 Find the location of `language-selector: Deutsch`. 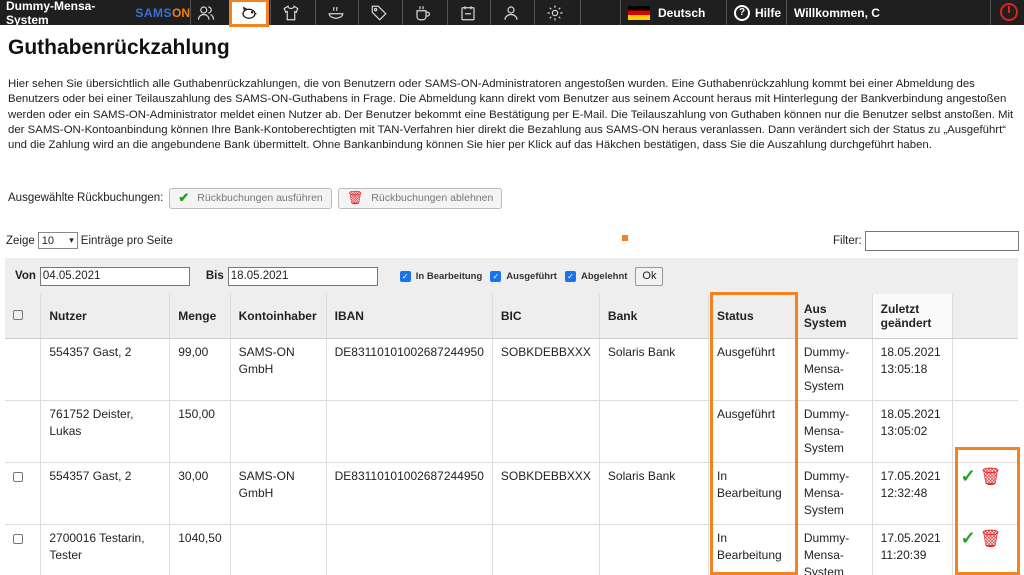

language-selector: Deutsch is located at coordinates (666, 12).